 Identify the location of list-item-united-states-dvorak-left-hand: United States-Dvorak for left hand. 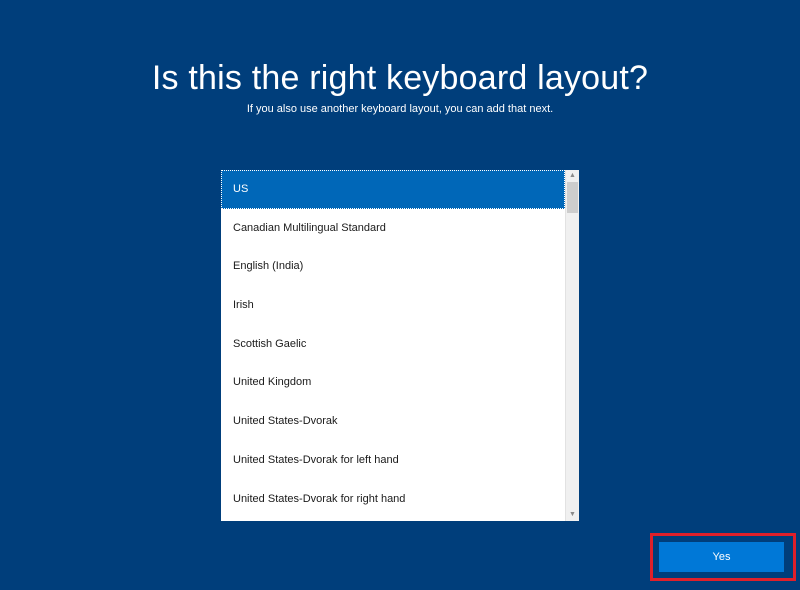
(393, 460).